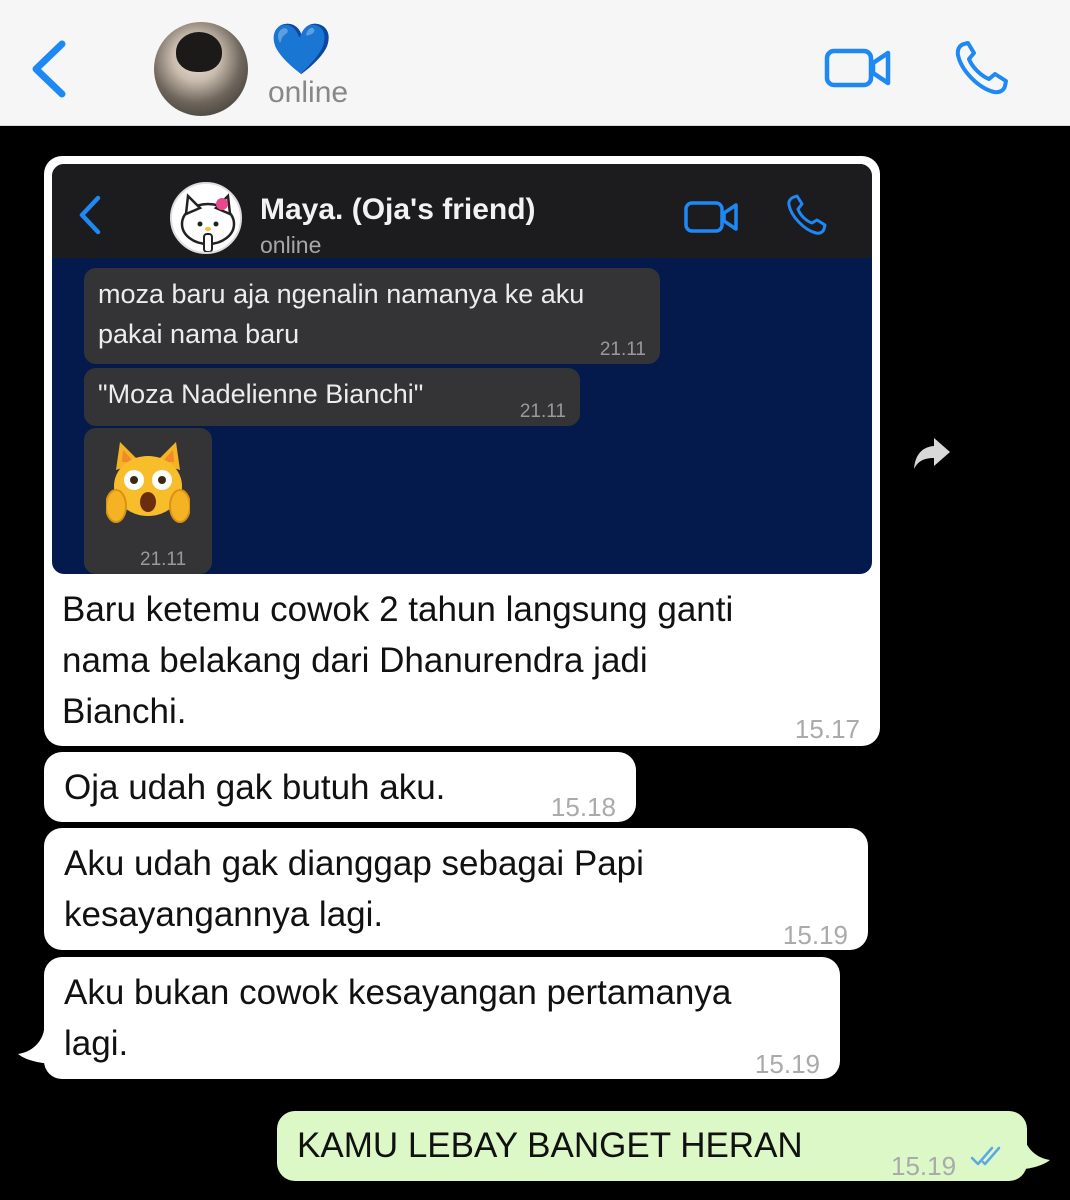 The image size is (1070, 1200). I want to click on message-bubble-incoming: Oja udah gak butuh aku. 15.18, so click(340, 787).